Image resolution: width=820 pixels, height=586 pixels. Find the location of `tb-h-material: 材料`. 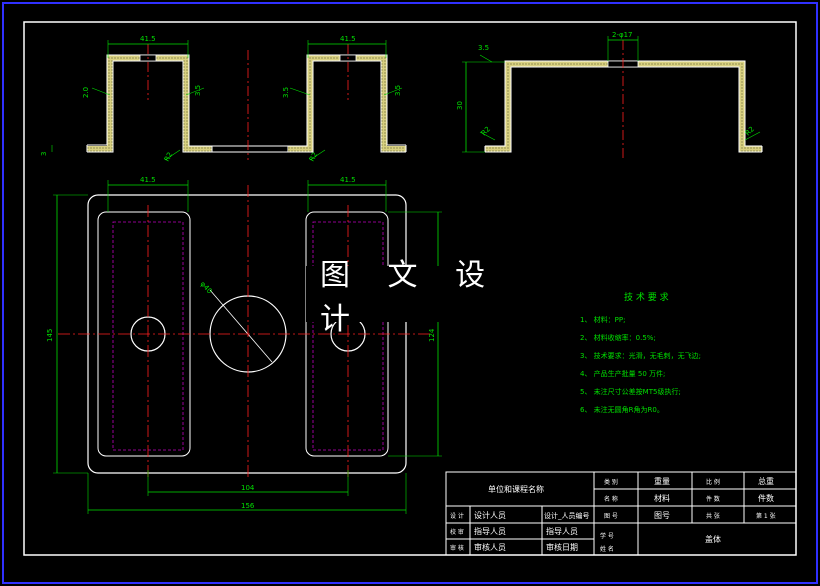

tb-h-material: 材料 is located at coordinates (662, 498).